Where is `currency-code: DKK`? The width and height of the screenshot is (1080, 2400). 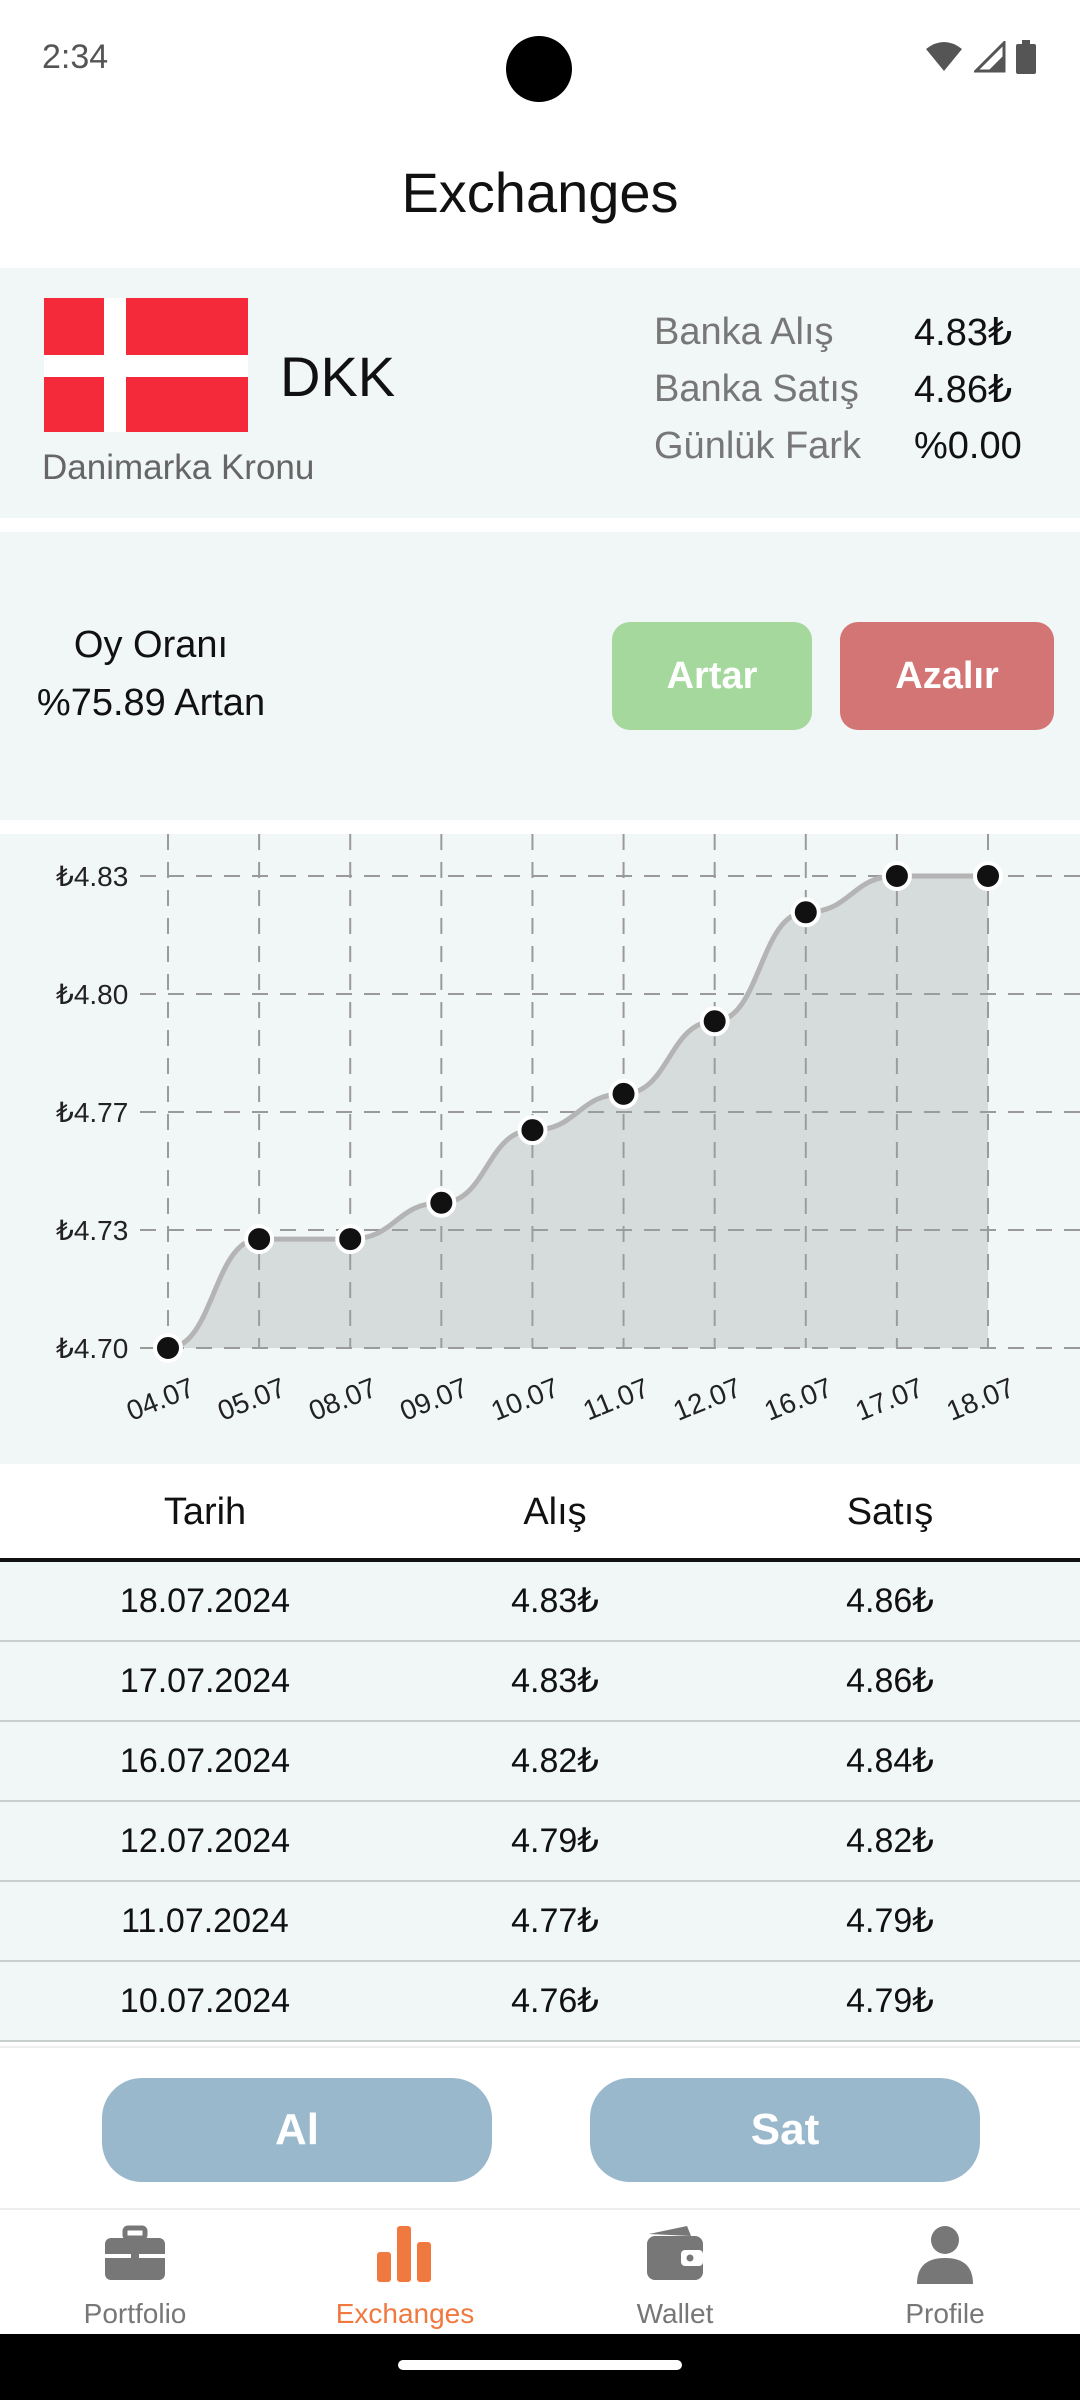
currency-code: DKK is located at coordinates (338, 376).